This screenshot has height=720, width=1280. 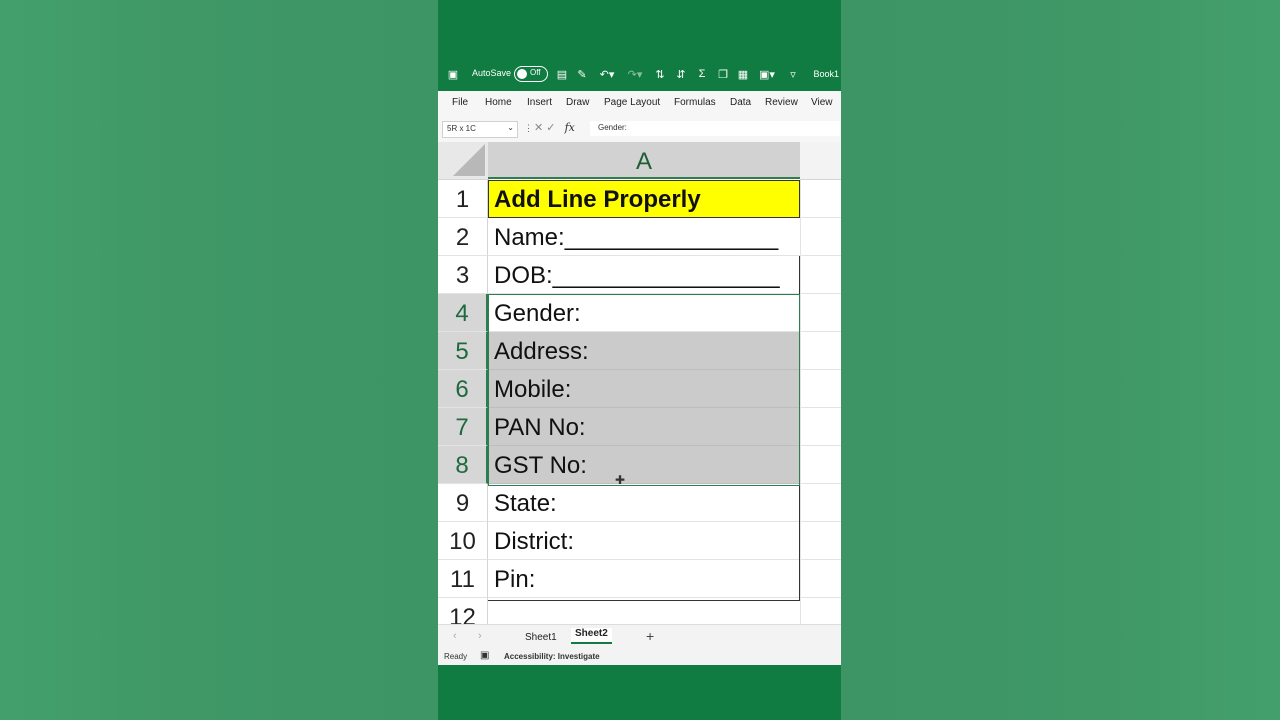 What do you see at coordinates (660, 74) in the screenshot?
I see `sort-ascending-icon: ⇅` at bounding box center [660, 74].